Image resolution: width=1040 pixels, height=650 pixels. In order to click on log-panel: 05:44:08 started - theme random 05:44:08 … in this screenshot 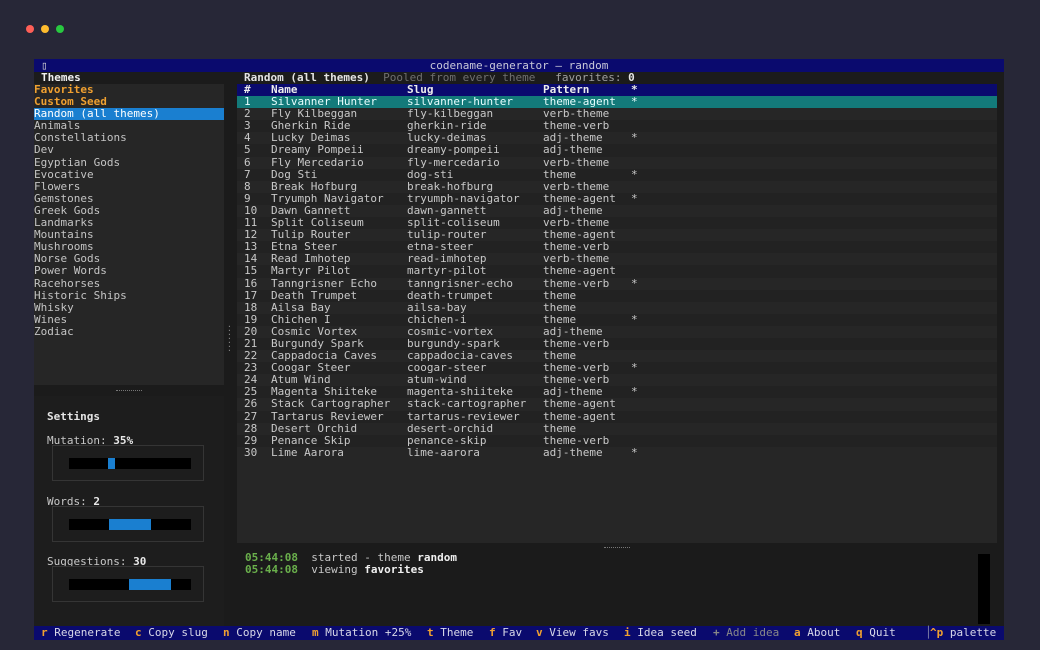, I will do `click(617, 588)`.